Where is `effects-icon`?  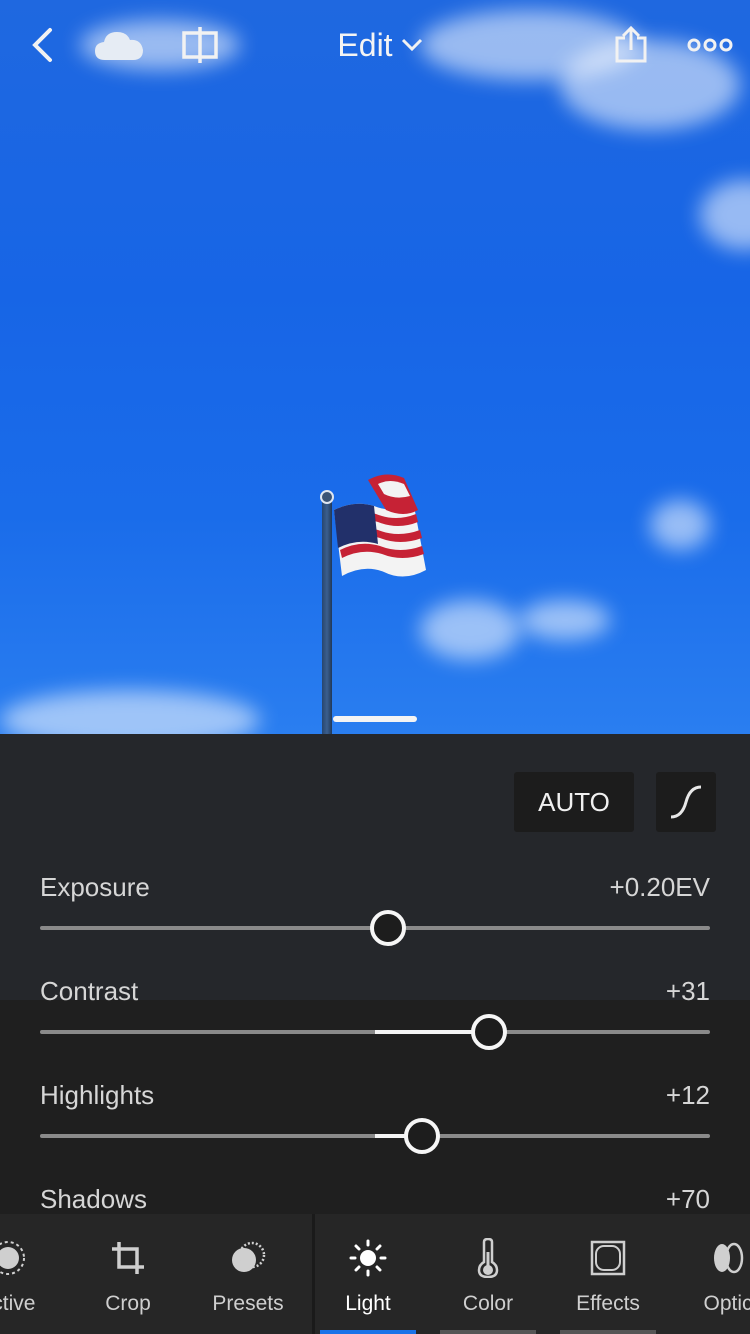 effects-icon is located at coordinates (608, 1258).